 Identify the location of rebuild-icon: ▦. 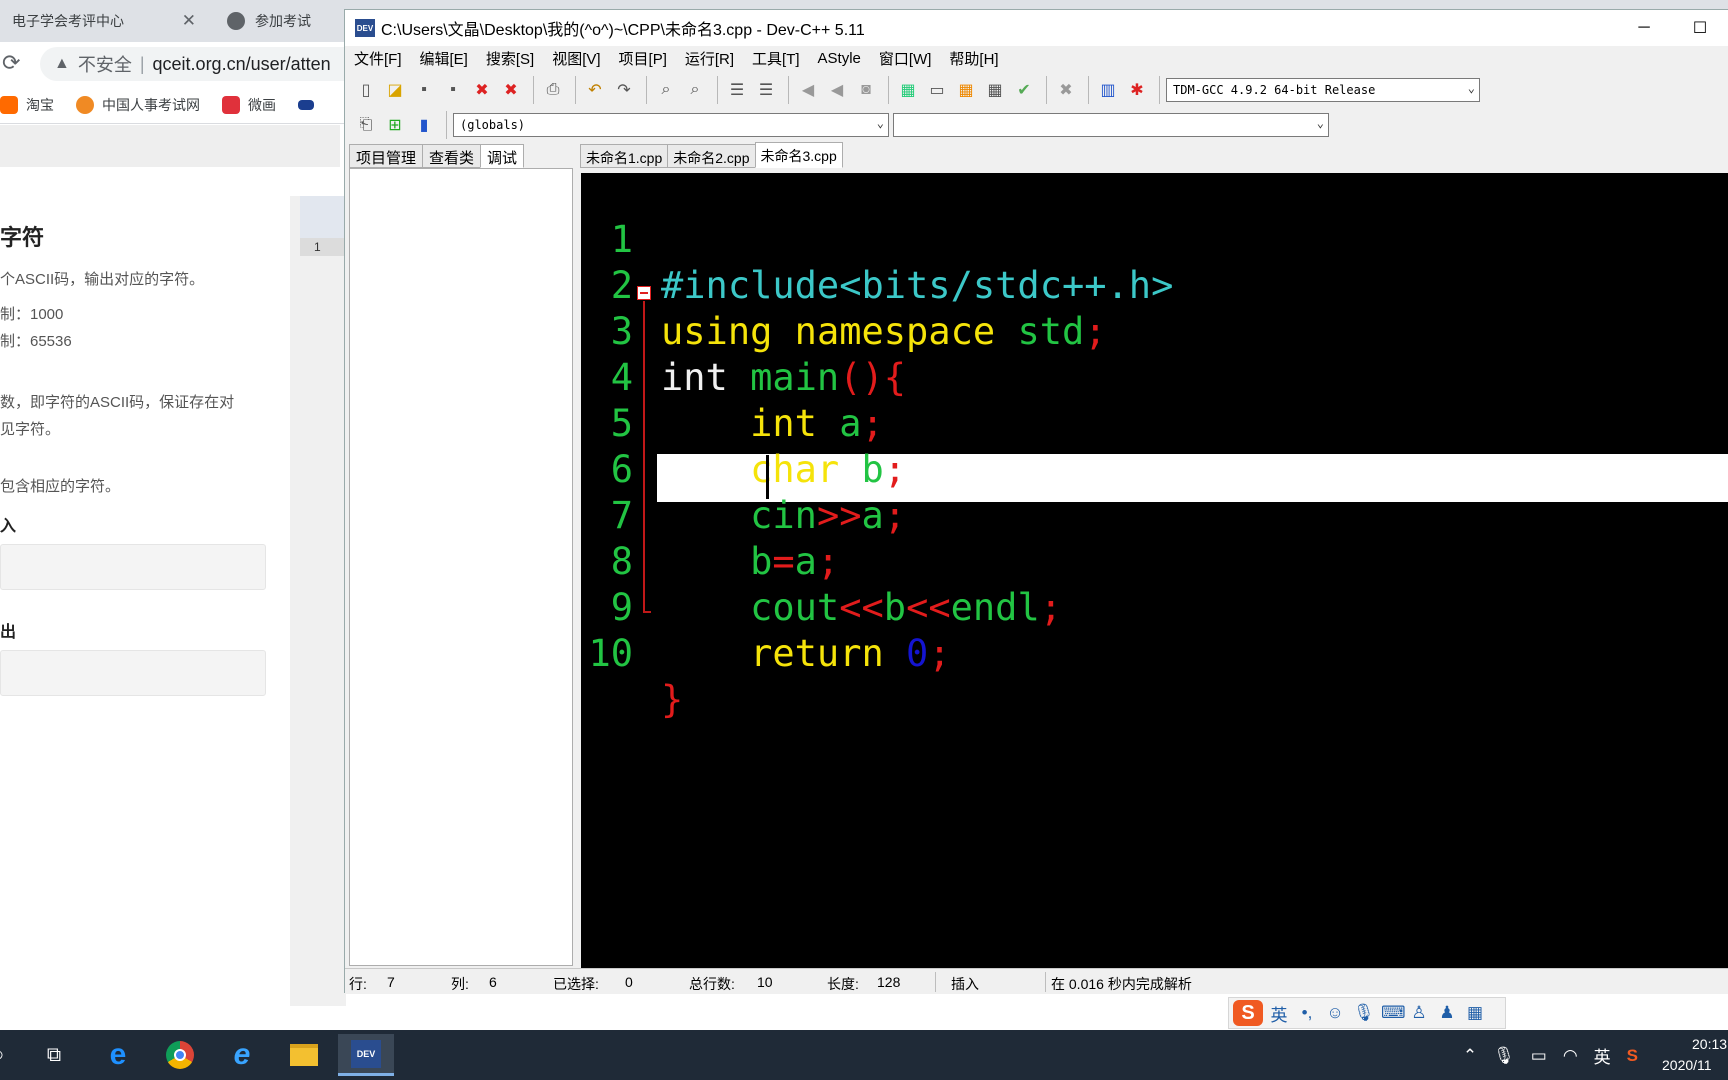
(995, 90).